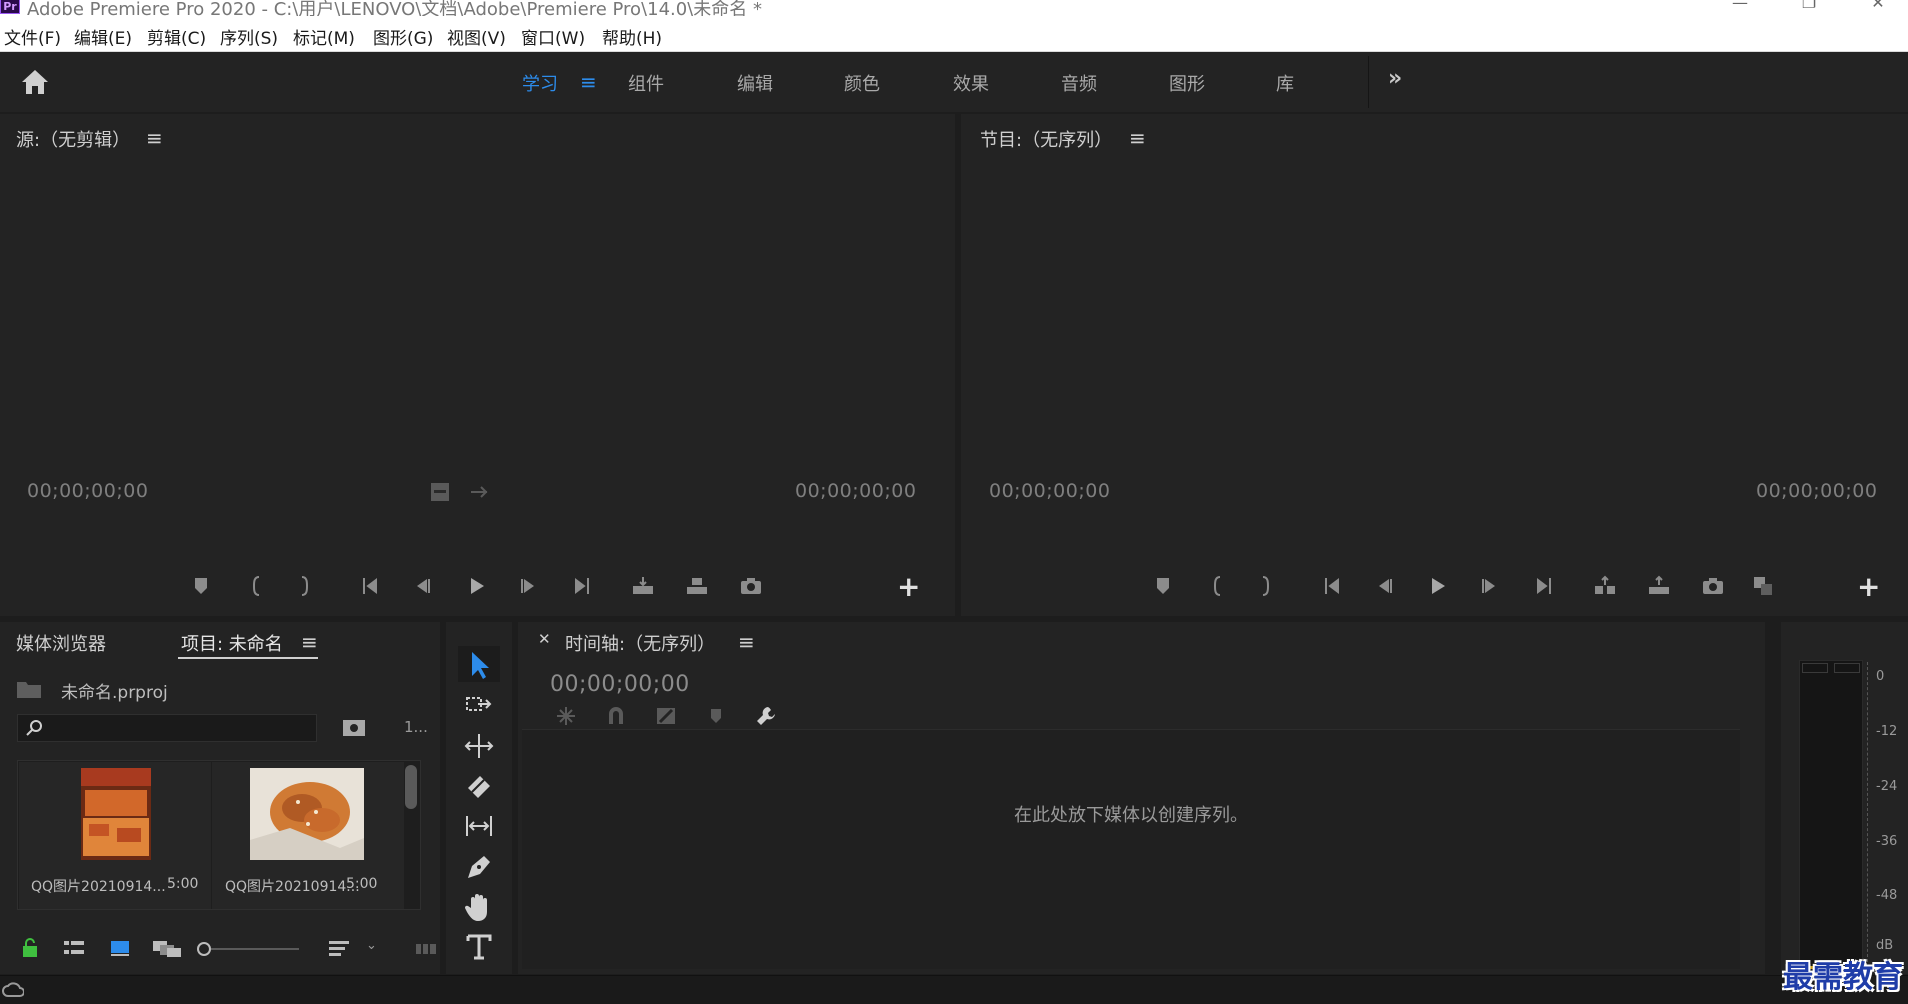 The height and width of the screenshot is (1004, 1908). What do you see at coordinates (1542, 586) in the screenshot?
I see `program-go-to-out-icon` at bounding box center [1542, 586].